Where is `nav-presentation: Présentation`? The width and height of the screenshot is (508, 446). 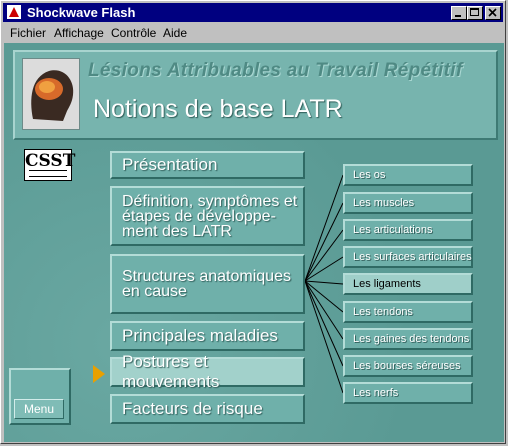
nav-presentation: Présentation is located at coordinates (207, 165).